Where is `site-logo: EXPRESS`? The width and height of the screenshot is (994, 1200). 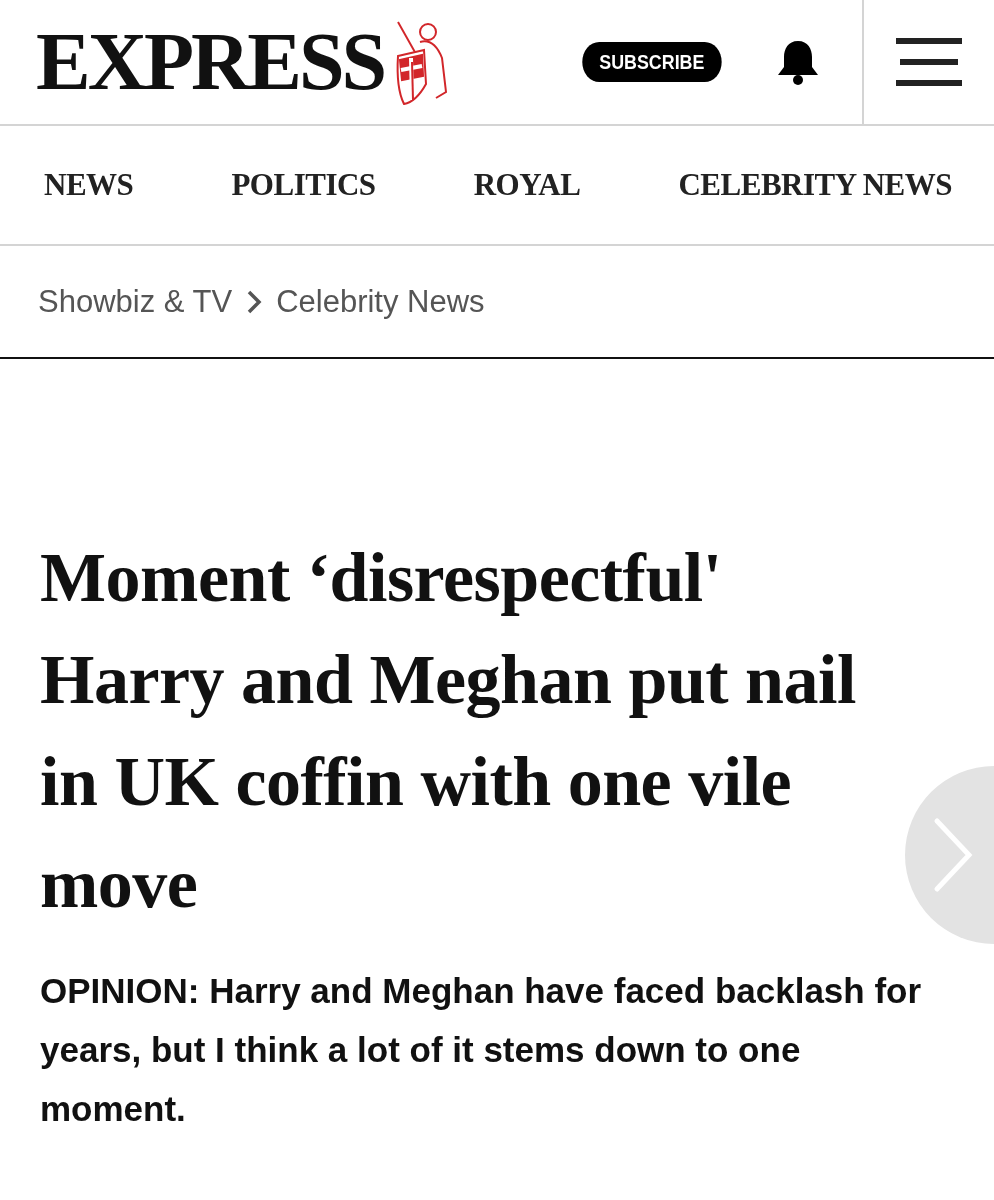 site-logo: EXPRESS is located at coordinates (210, 62).